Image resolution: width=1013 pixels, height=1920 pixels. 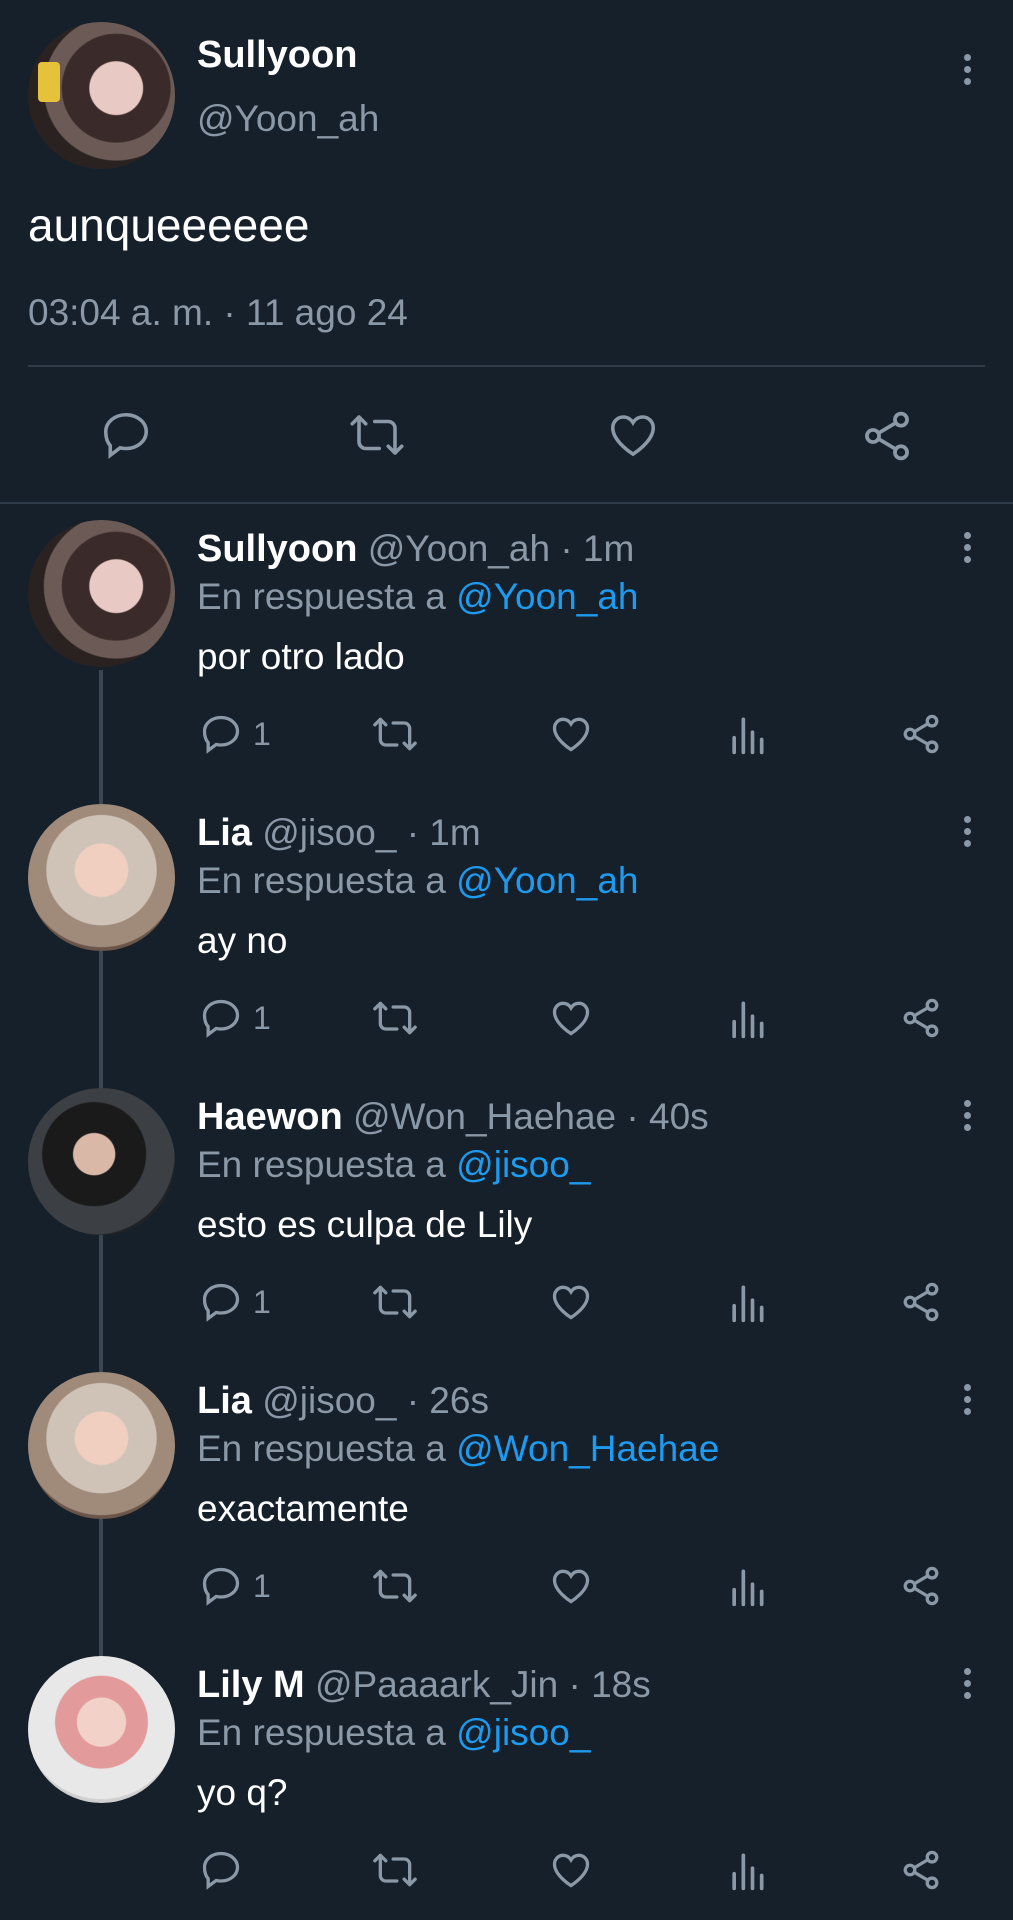 What do you see at coordinates (242, 1792) in the screenshot?
I see `reply-text: yo q?` at bounding box center [242, 1792].